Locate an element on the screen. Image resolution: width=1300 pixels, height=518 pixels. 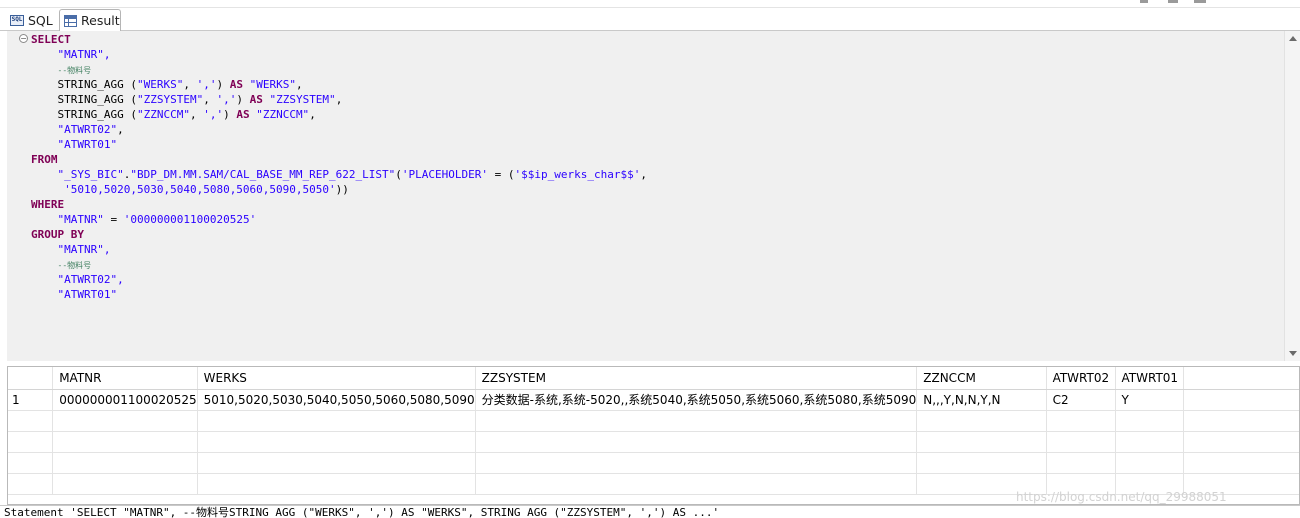
tab-sql-label: SQL is located at coordinates (40, 20).